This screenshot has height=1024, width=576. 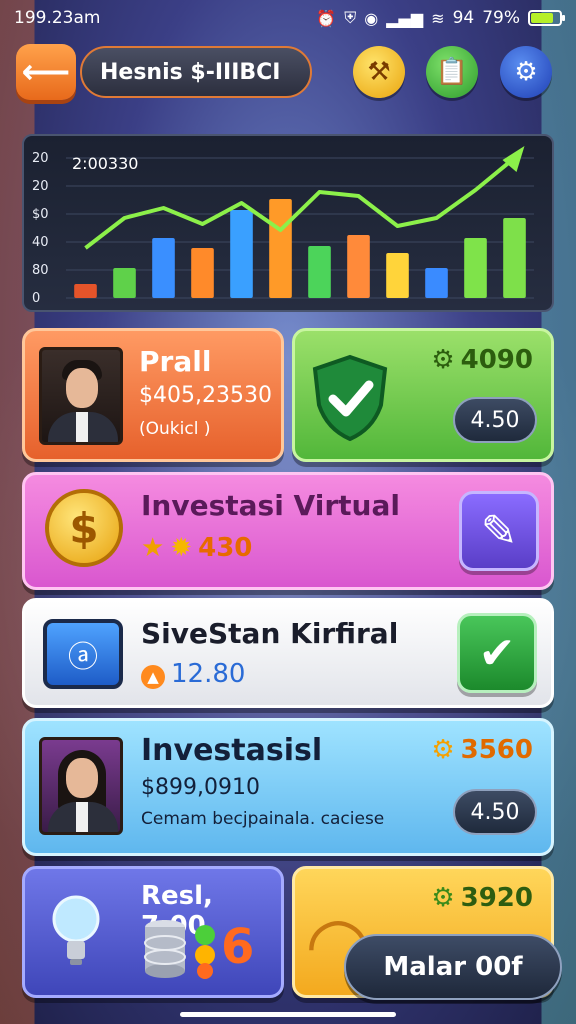 I want to click on warning-icon: ▲, so click(x=153, y=677).